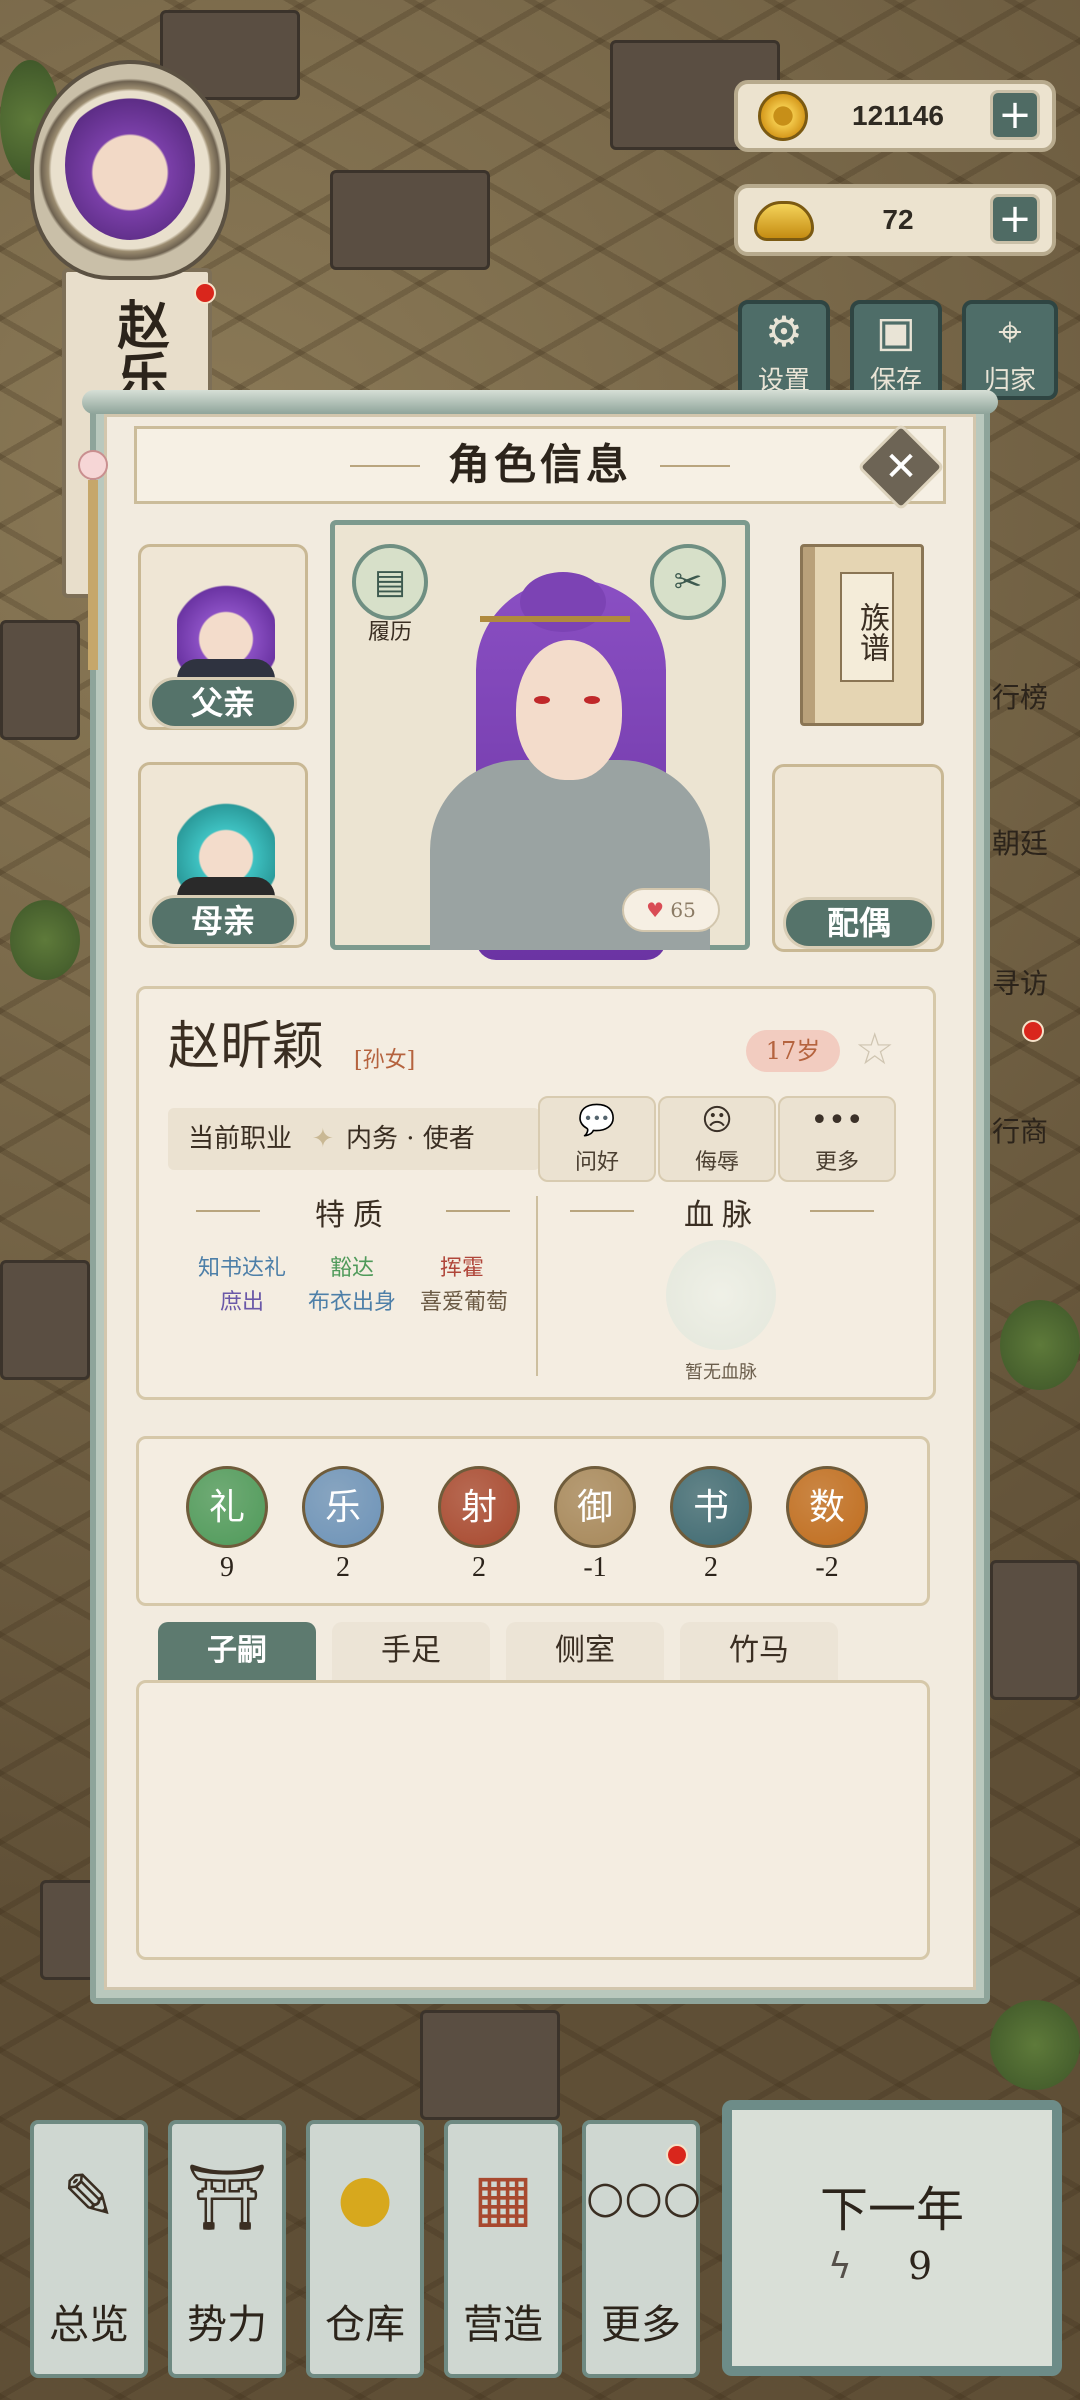 The height and width of the screenshot is (2400, 1080). What do you see at coordinates (410, 1139) in the screenshot?
I see `occupation-value: 内务 · 使者` at bounding box center [410, 1139].